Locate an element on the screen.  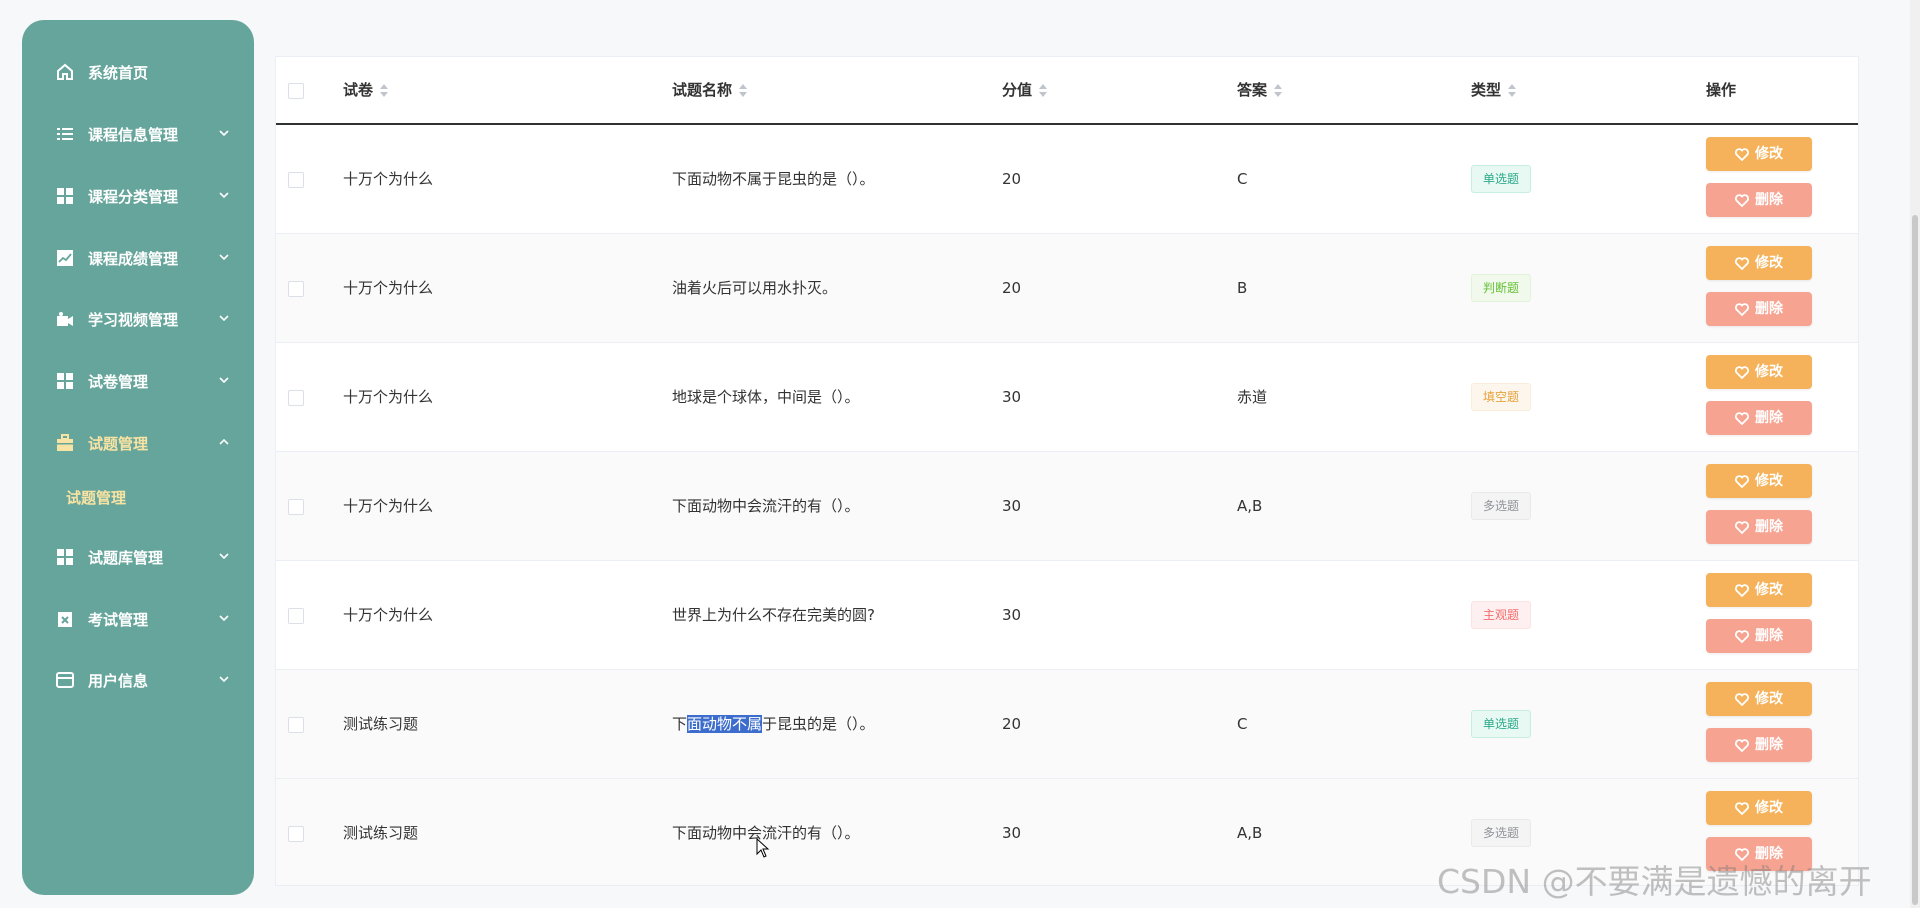
header-question-name: 试题名称 is located at coordinates (710, 90).